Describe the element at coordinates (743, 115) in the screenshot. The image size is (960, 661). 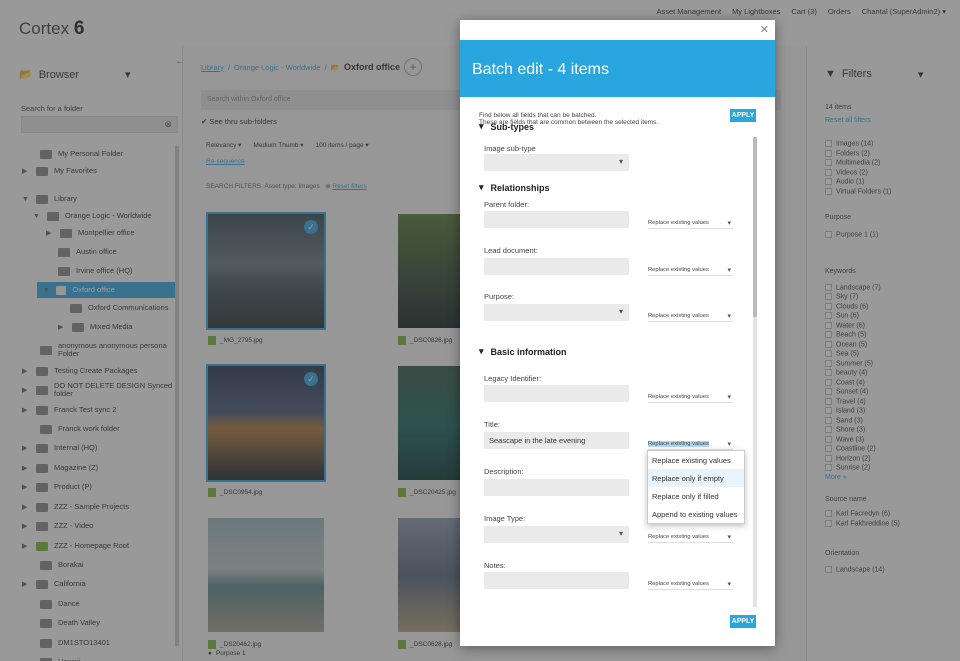
I see `apply-button: APPLY` at that location.